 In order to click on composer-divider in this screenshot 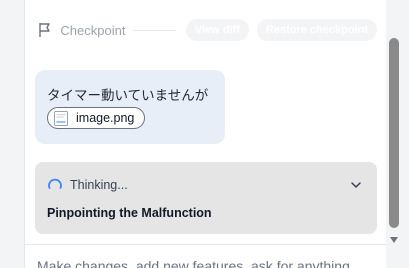, I will do `click(206, 244)`.